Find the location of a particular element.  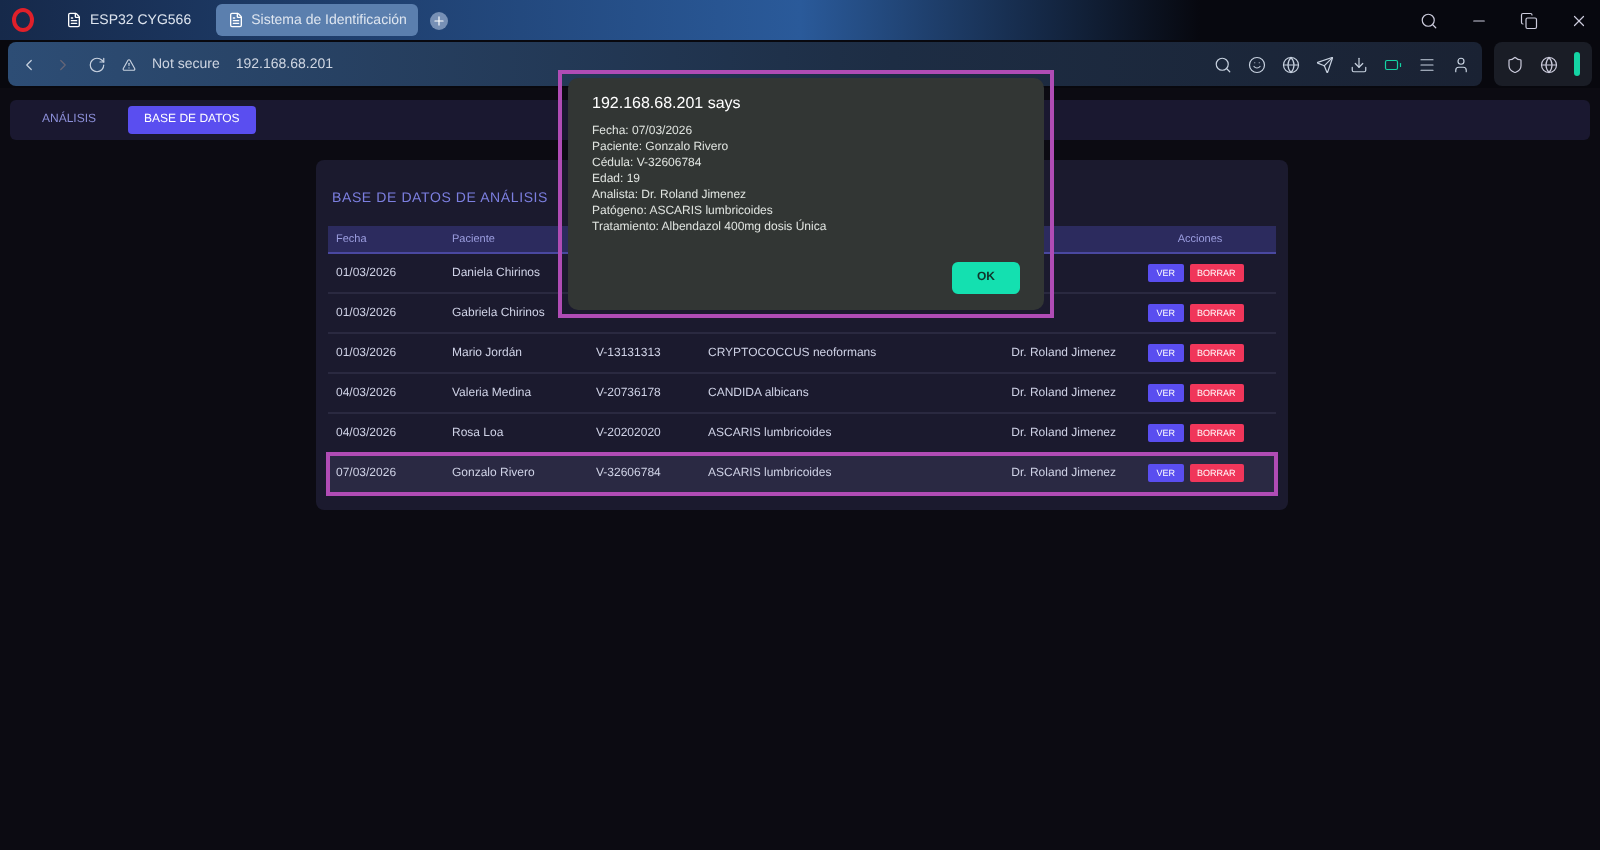

profile-icon is located at coordinates (1461, 64).